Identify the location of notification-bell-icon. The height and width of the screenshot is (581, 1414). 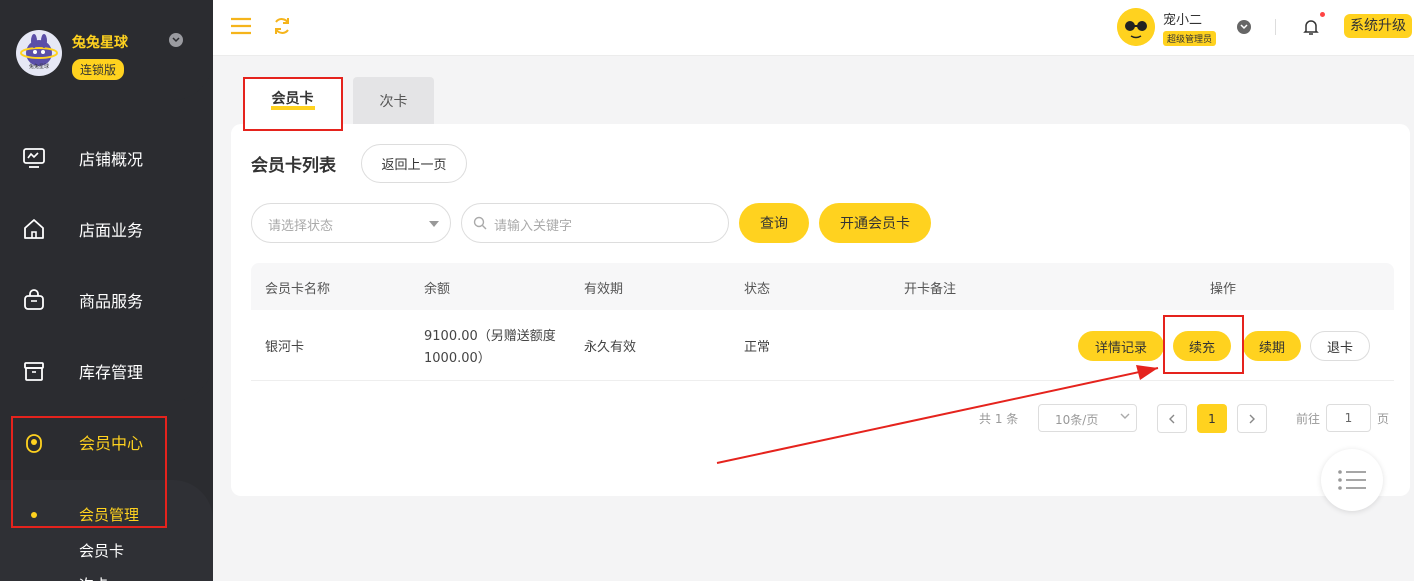
(1311, 27).